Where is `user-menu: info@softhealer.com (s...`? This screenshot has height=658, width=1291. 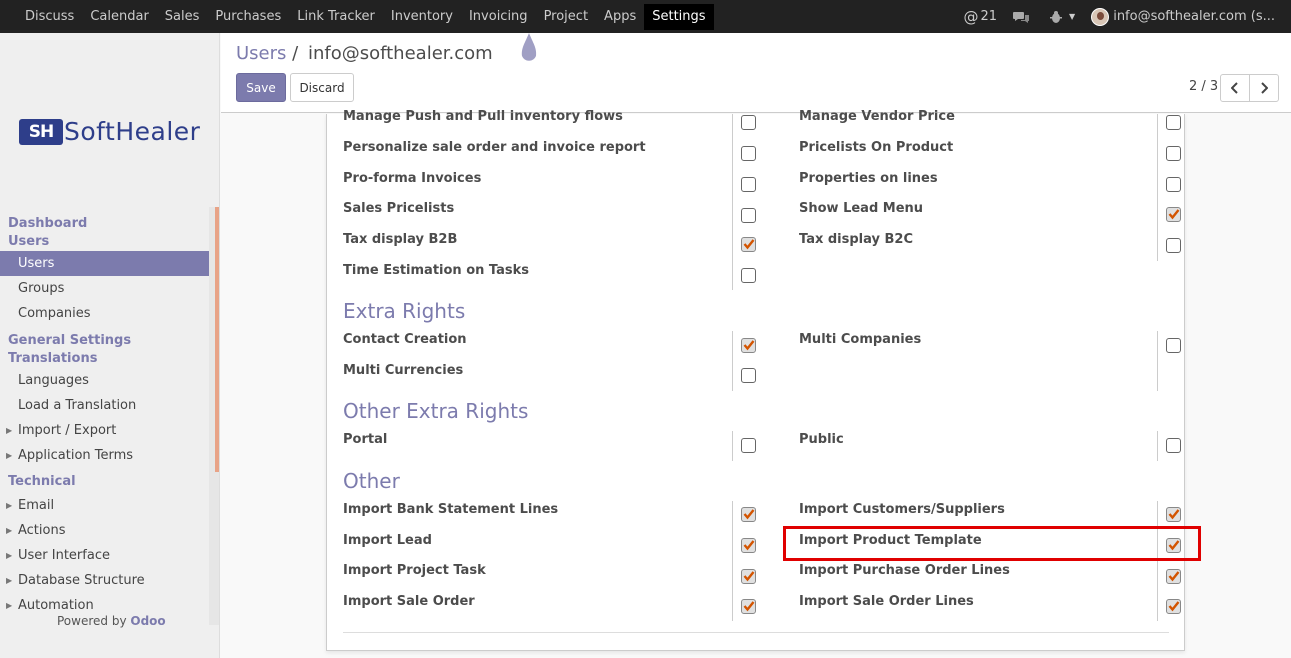 user-menu: info@softhealer.com (s... is located at coordinates (1183, 16).